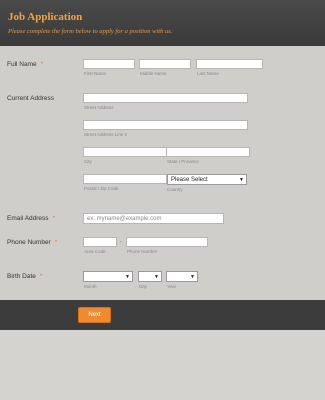 This screenshot has width=325, height=400. I want to click on first-name-sublabel: First Name, so click(95, 73).